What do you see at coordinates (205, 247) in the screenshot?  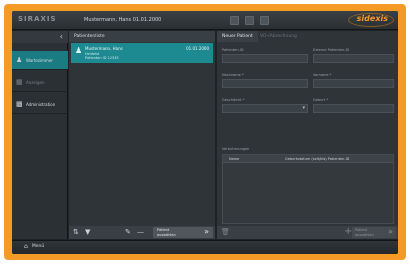 I see `bottom-bar: ⌂ Menü` at bounding box center [205, 247].